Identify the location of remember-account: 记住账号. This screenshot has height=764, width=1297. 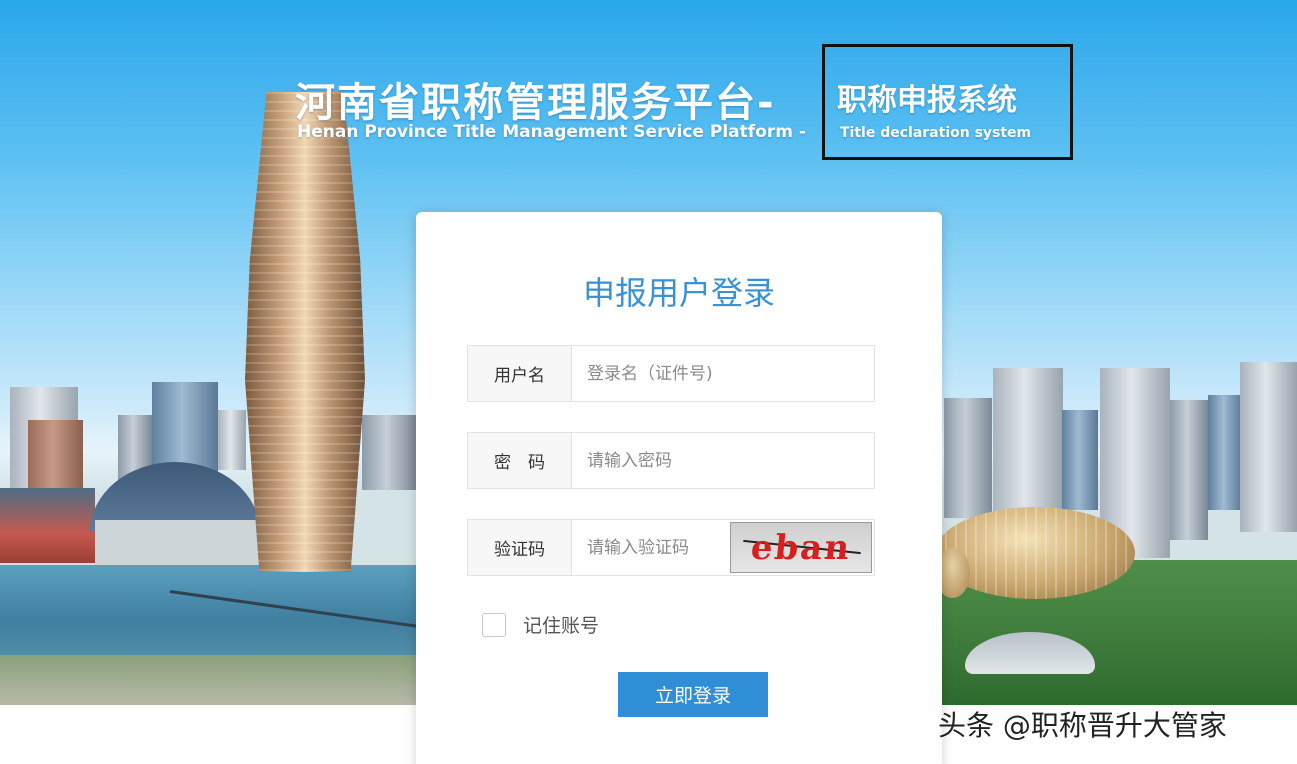
(540, 624).